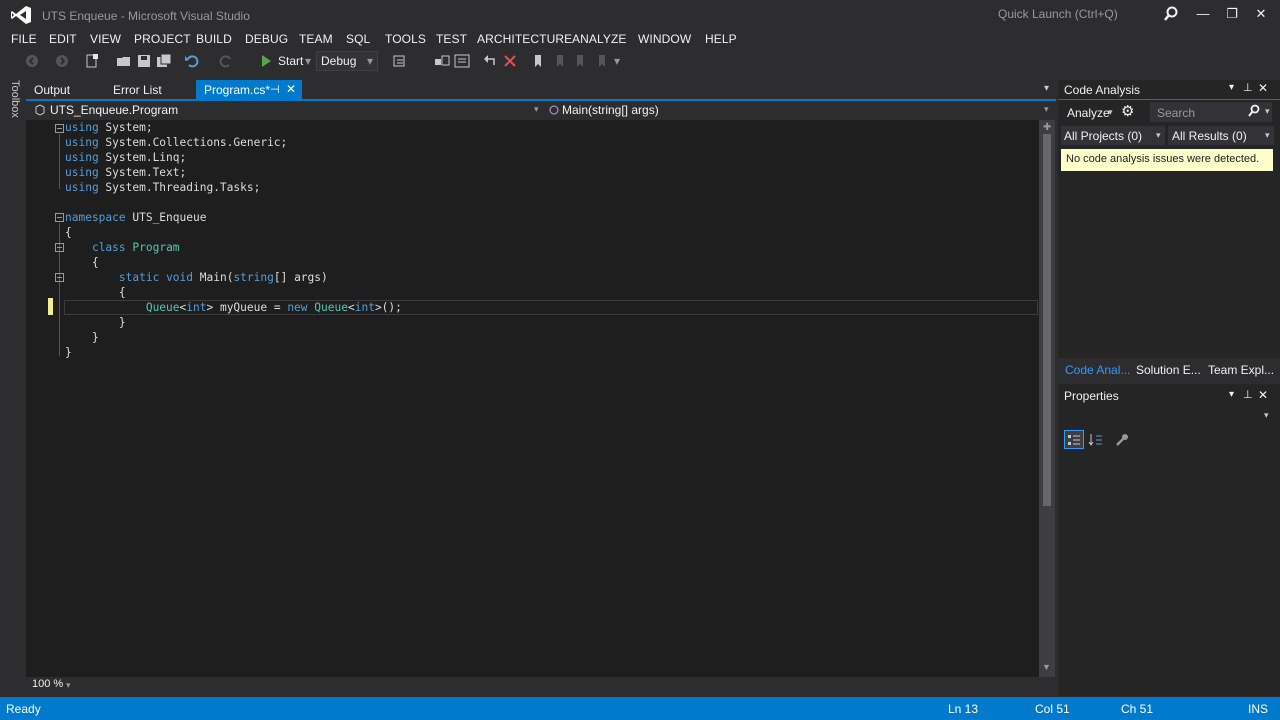 The width and height of the screenshot is (1280, 720). Describe the element at coordinates (1263, 395) in the screenshot. I see `properties-close-icon: ✕` at that location.